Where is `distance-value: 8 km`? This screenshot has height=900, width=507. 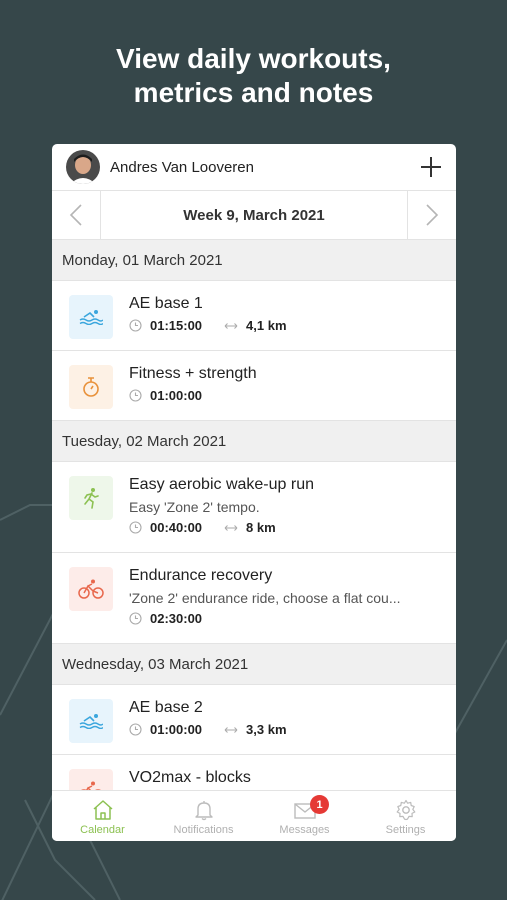
distance-value: 8 km is located at coordinates (261, 527).